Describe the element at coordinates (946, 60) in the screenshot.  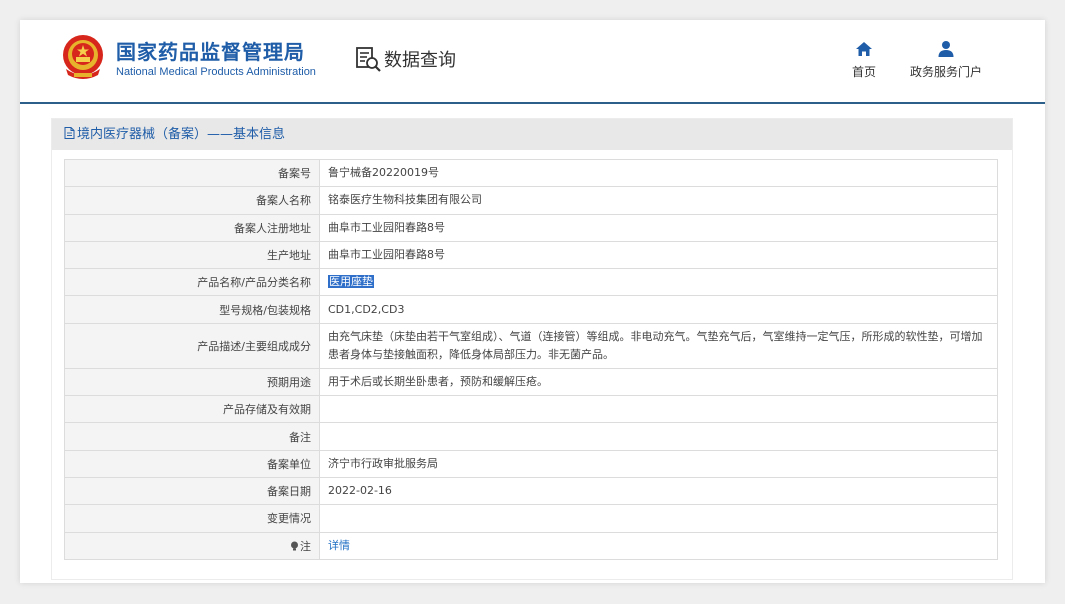
I see `nav-portal-button: 政务服务门户` at that location.